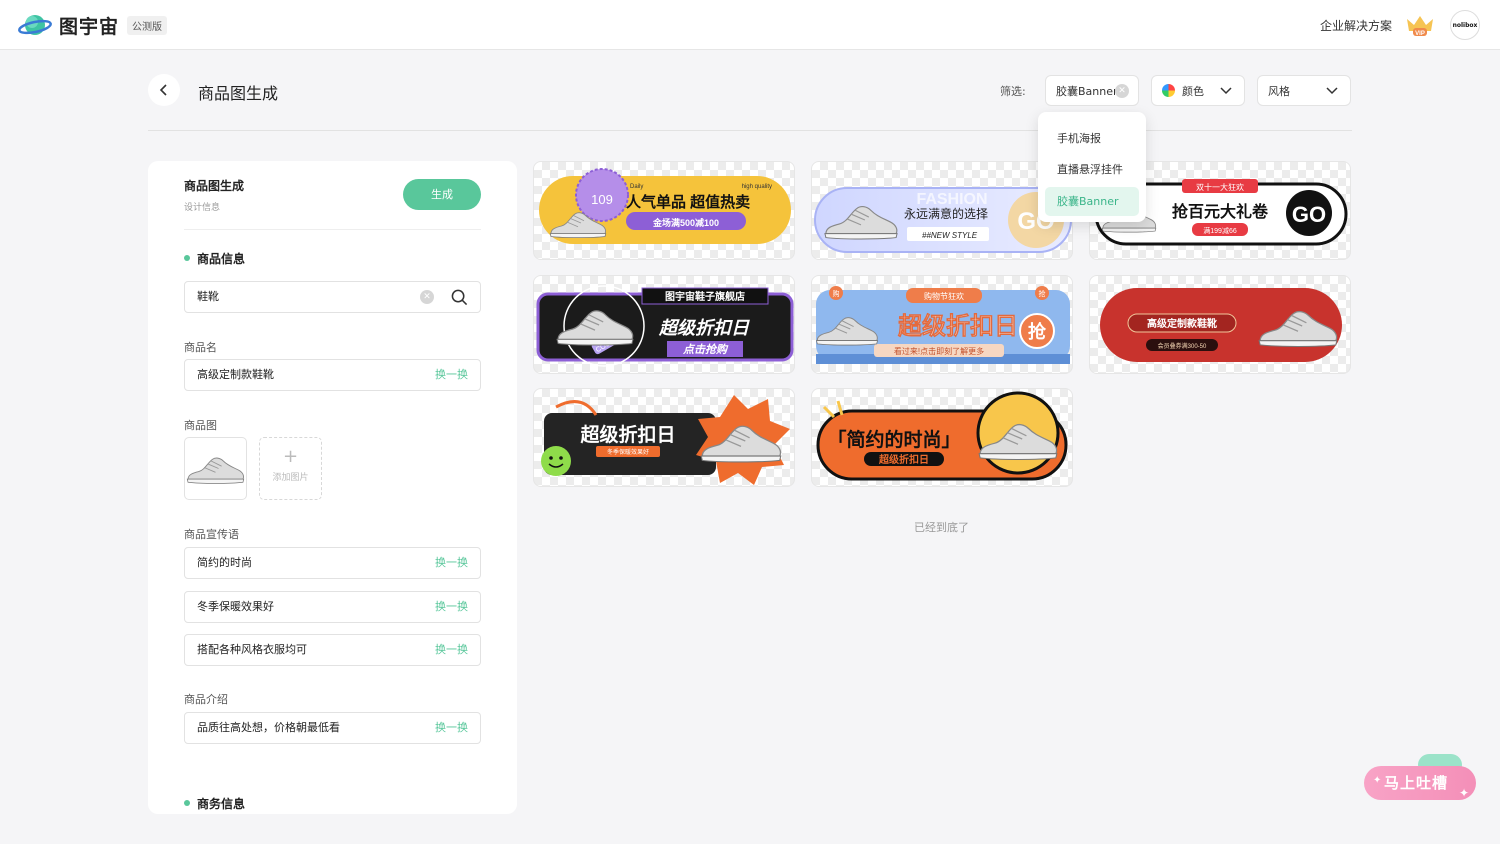 The height and width of the screenshot is (844, 1500). What do you see at coordinates (290, 478) in the screenshot?
I see `add-image-label: 添加图片` at bounding box center [290, 478].